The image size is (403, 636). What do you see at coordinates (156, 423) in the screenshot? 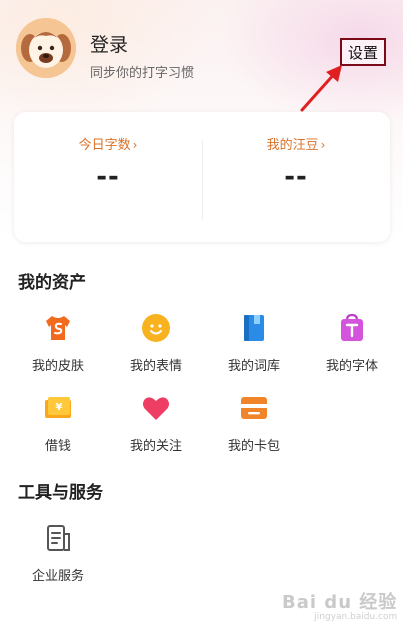
I see `grid-item-my-follows: 我的关注` at bounding box center [156, 423].